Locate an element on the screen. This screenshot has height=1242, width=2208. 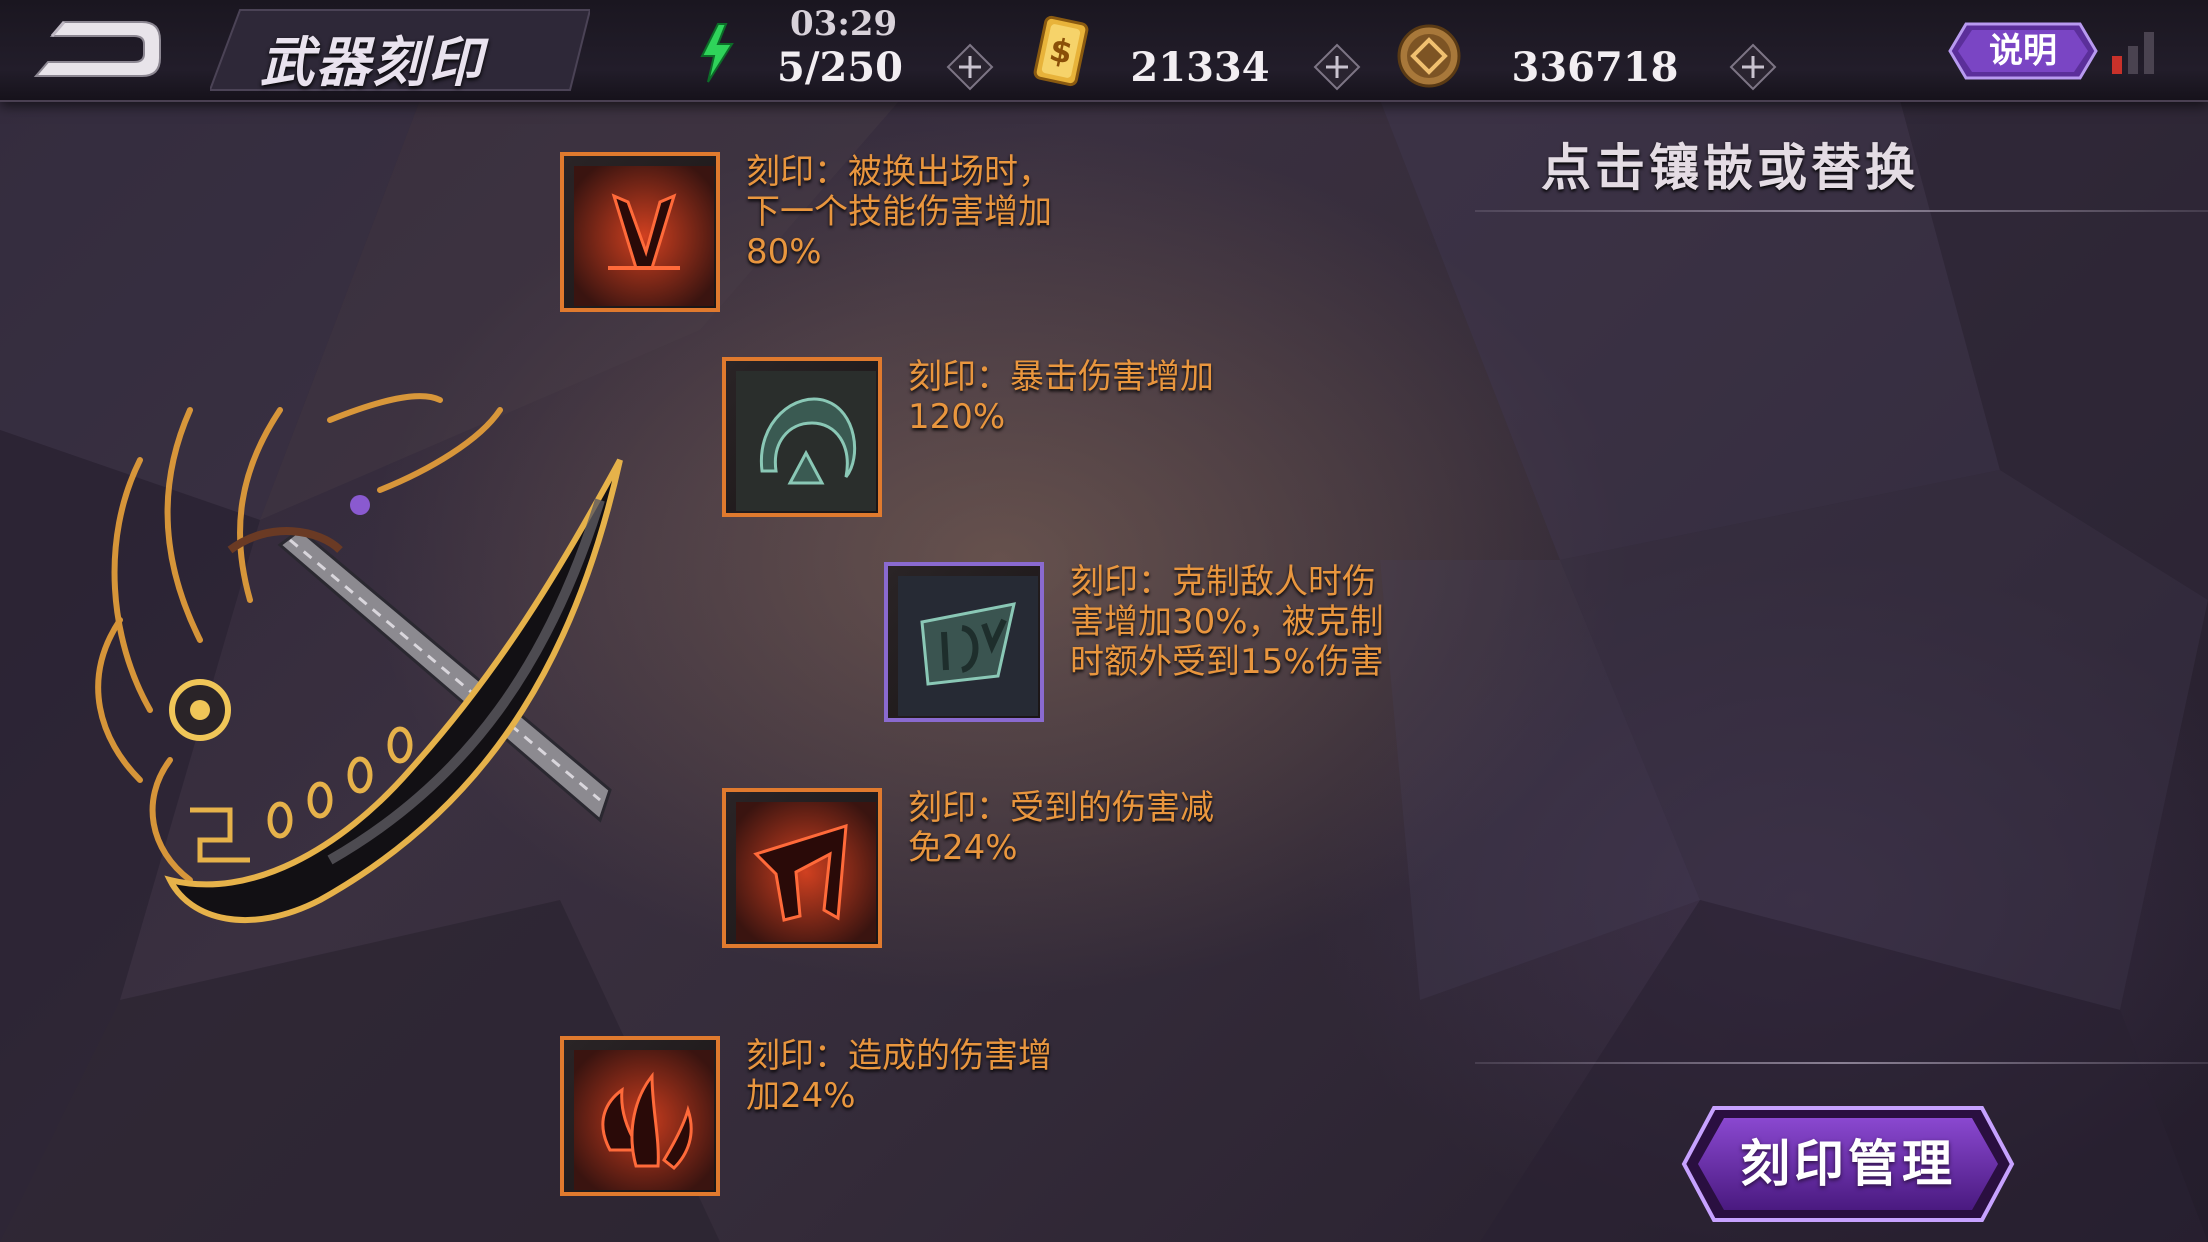
red-claw-rune-icon is located at coordinates (806, 872).